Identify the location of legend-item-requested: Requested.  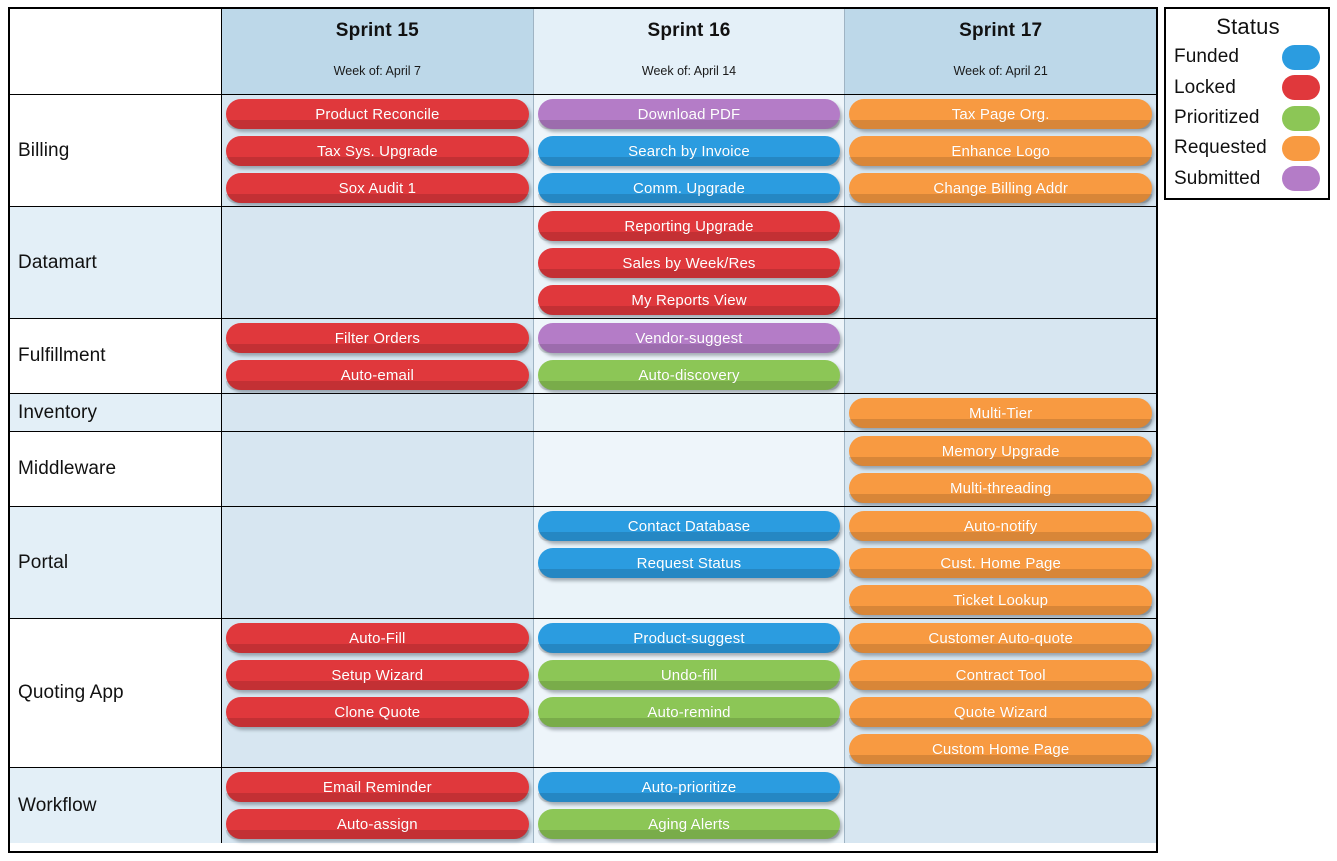
(1248, 148).